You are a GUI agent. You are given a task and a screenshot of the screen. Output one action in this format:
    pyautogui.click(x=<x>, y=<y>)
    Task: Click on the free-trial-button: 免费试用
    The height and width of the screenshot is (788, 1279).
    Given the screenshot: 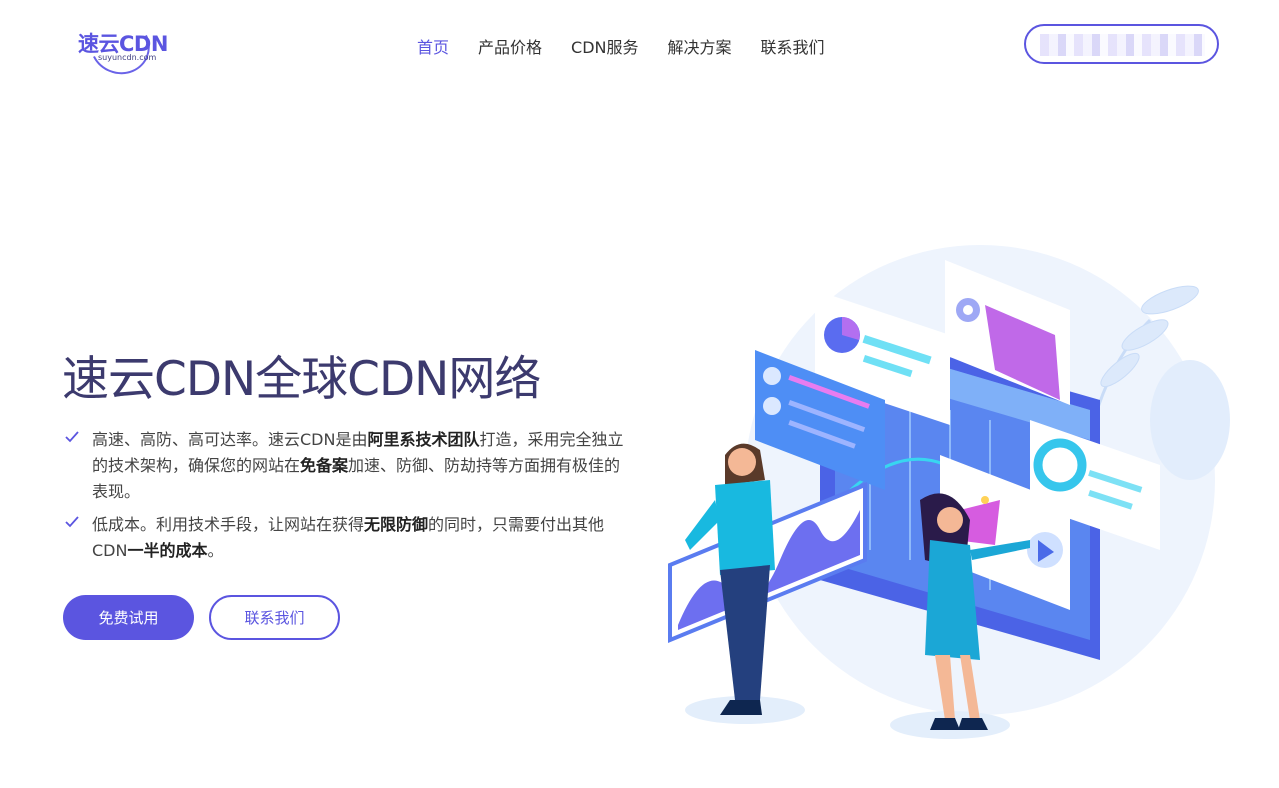 What is the action you would take?
    pyautogui.click(x=128, y=617)
    